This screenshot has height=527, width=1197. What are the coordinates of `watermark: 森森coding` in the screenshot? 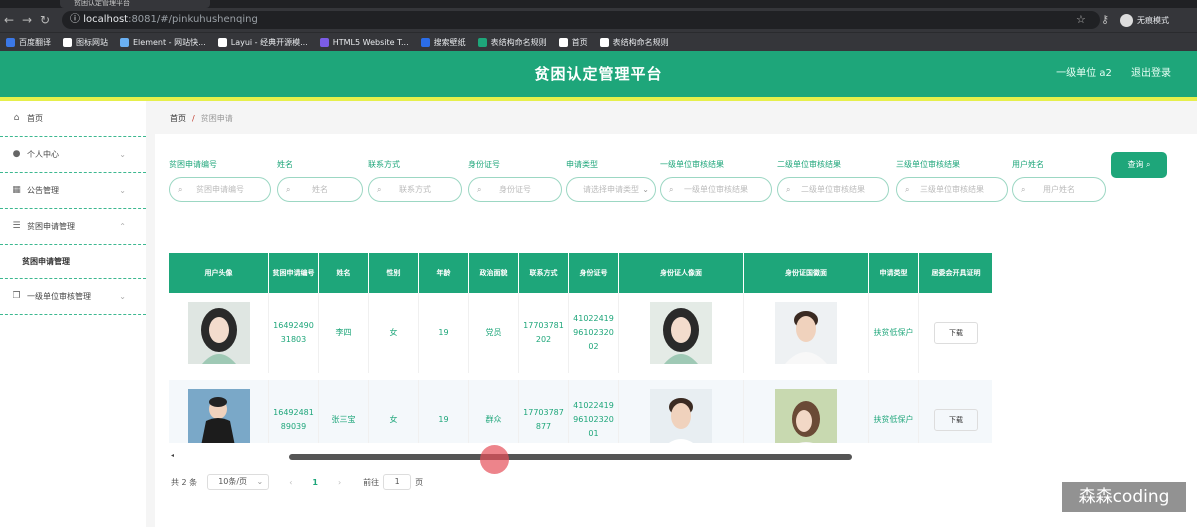 It's located at (1124, 497).